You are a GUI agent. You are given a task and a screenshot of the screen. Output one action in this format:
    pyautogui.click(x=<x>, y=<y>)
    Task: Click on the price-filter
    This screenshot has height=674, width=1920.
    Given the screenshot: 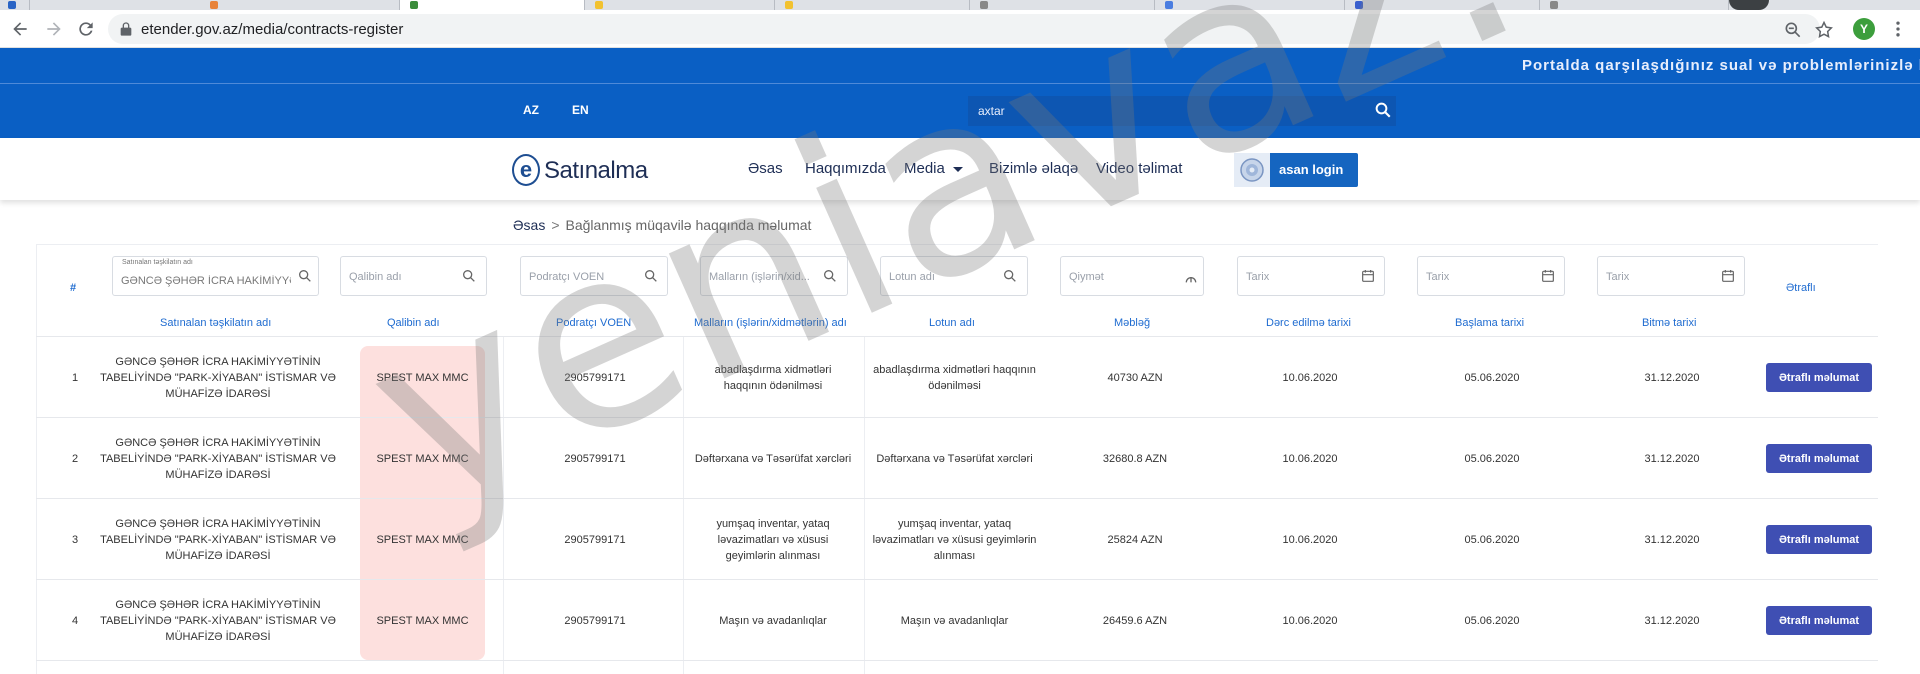 What is the action you would take?
    pyautogui.click(x=1132, y=276)
    